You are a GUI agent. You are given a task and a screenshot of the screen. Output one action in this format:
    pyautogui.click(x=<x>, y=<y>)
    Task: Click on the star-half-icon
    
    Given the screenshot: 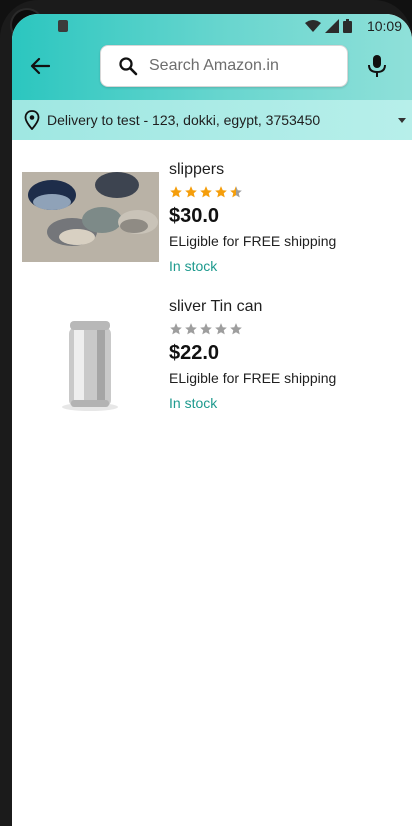 What is the action you would take?
    pyautogui.click(x=236, y=192)
    